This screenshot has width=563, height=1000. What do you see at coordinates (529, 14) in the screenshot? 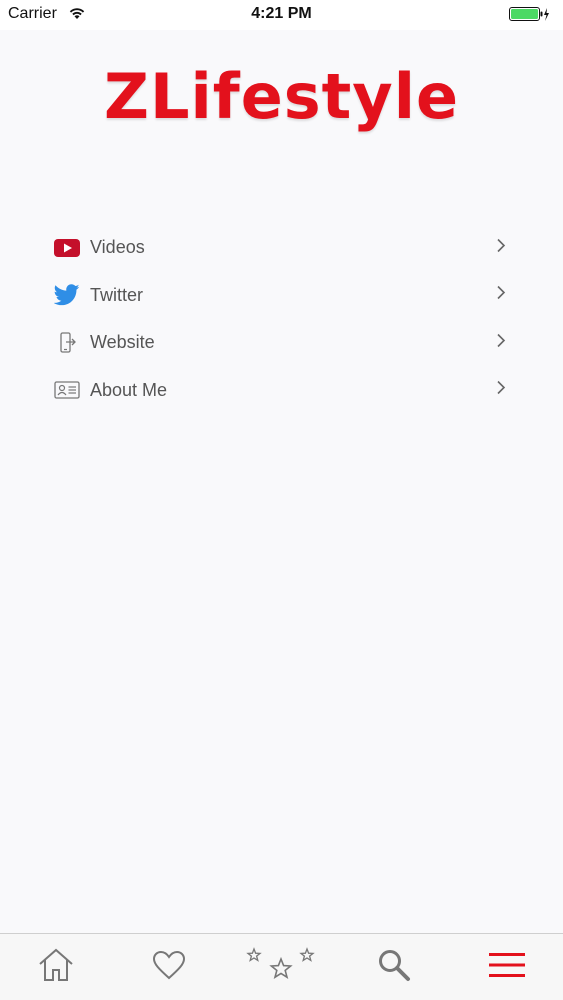
I see `battery-charging-icon` at bounding box center [529, 14].